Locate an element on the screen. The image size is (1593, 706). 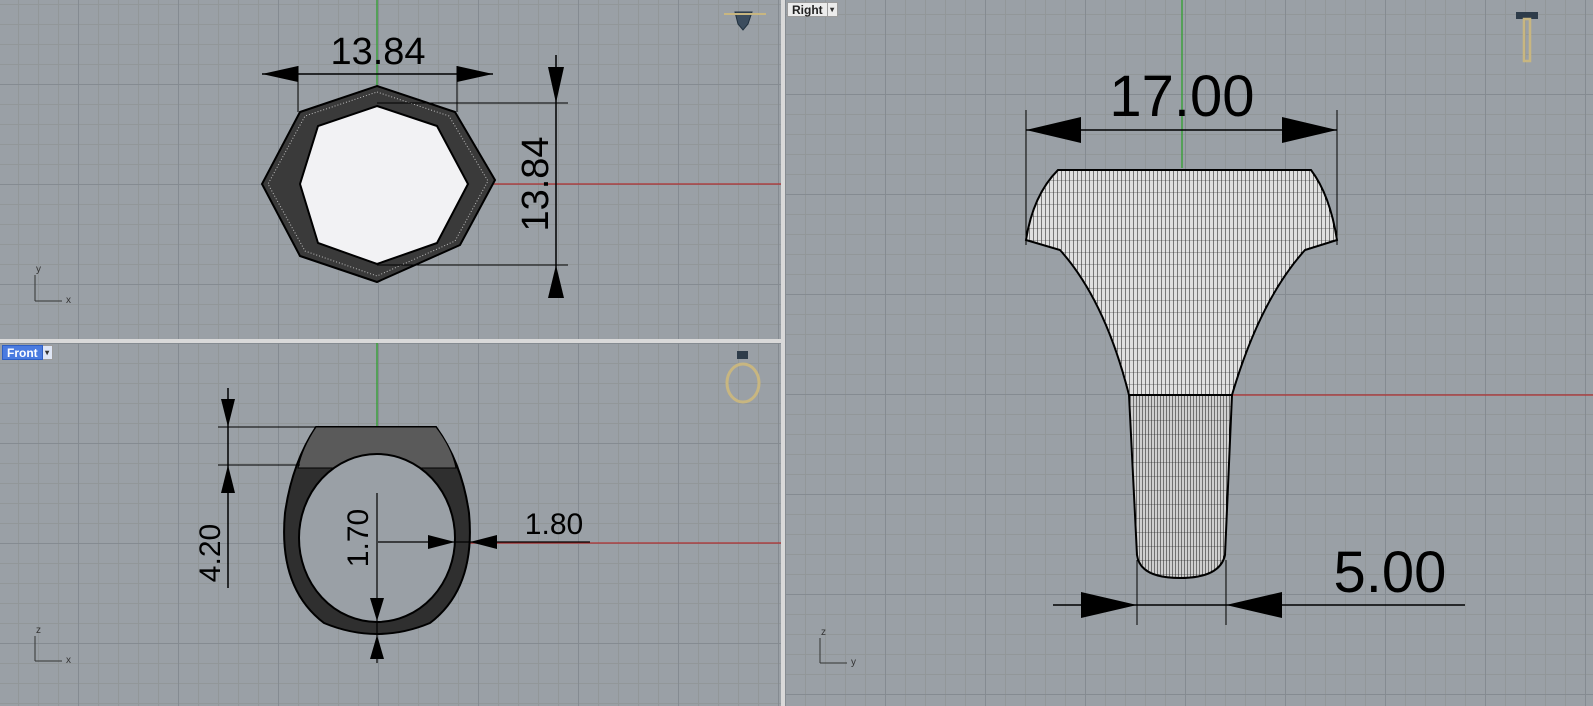
axes-glyph: z y is located at coordinates (837, 647).